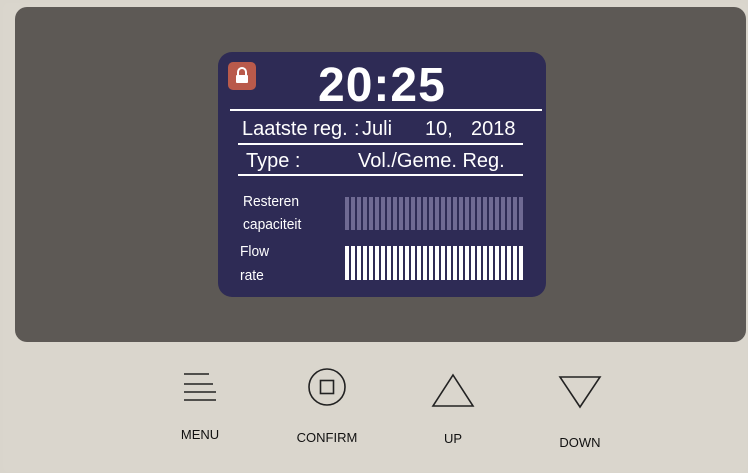  I want to click on down-button: DOWN, so click(580, 412).